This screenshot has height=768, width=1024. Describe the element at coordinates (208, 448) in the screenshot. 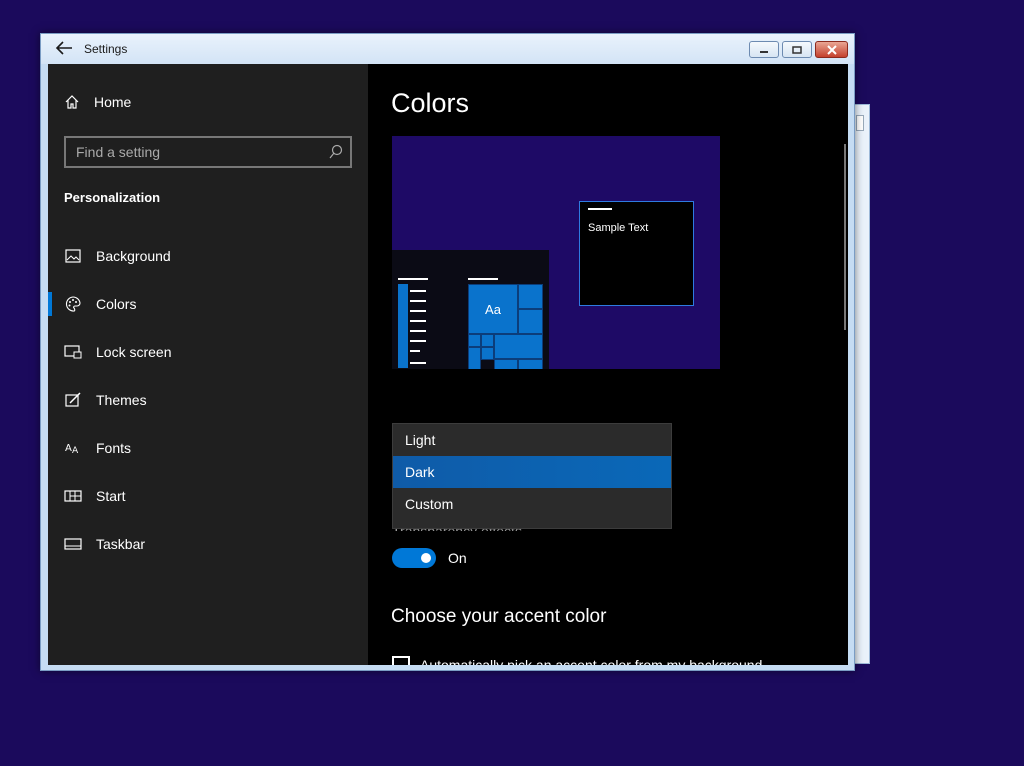

I see `sidebar-item-fonts: AA Fonts` at that location.